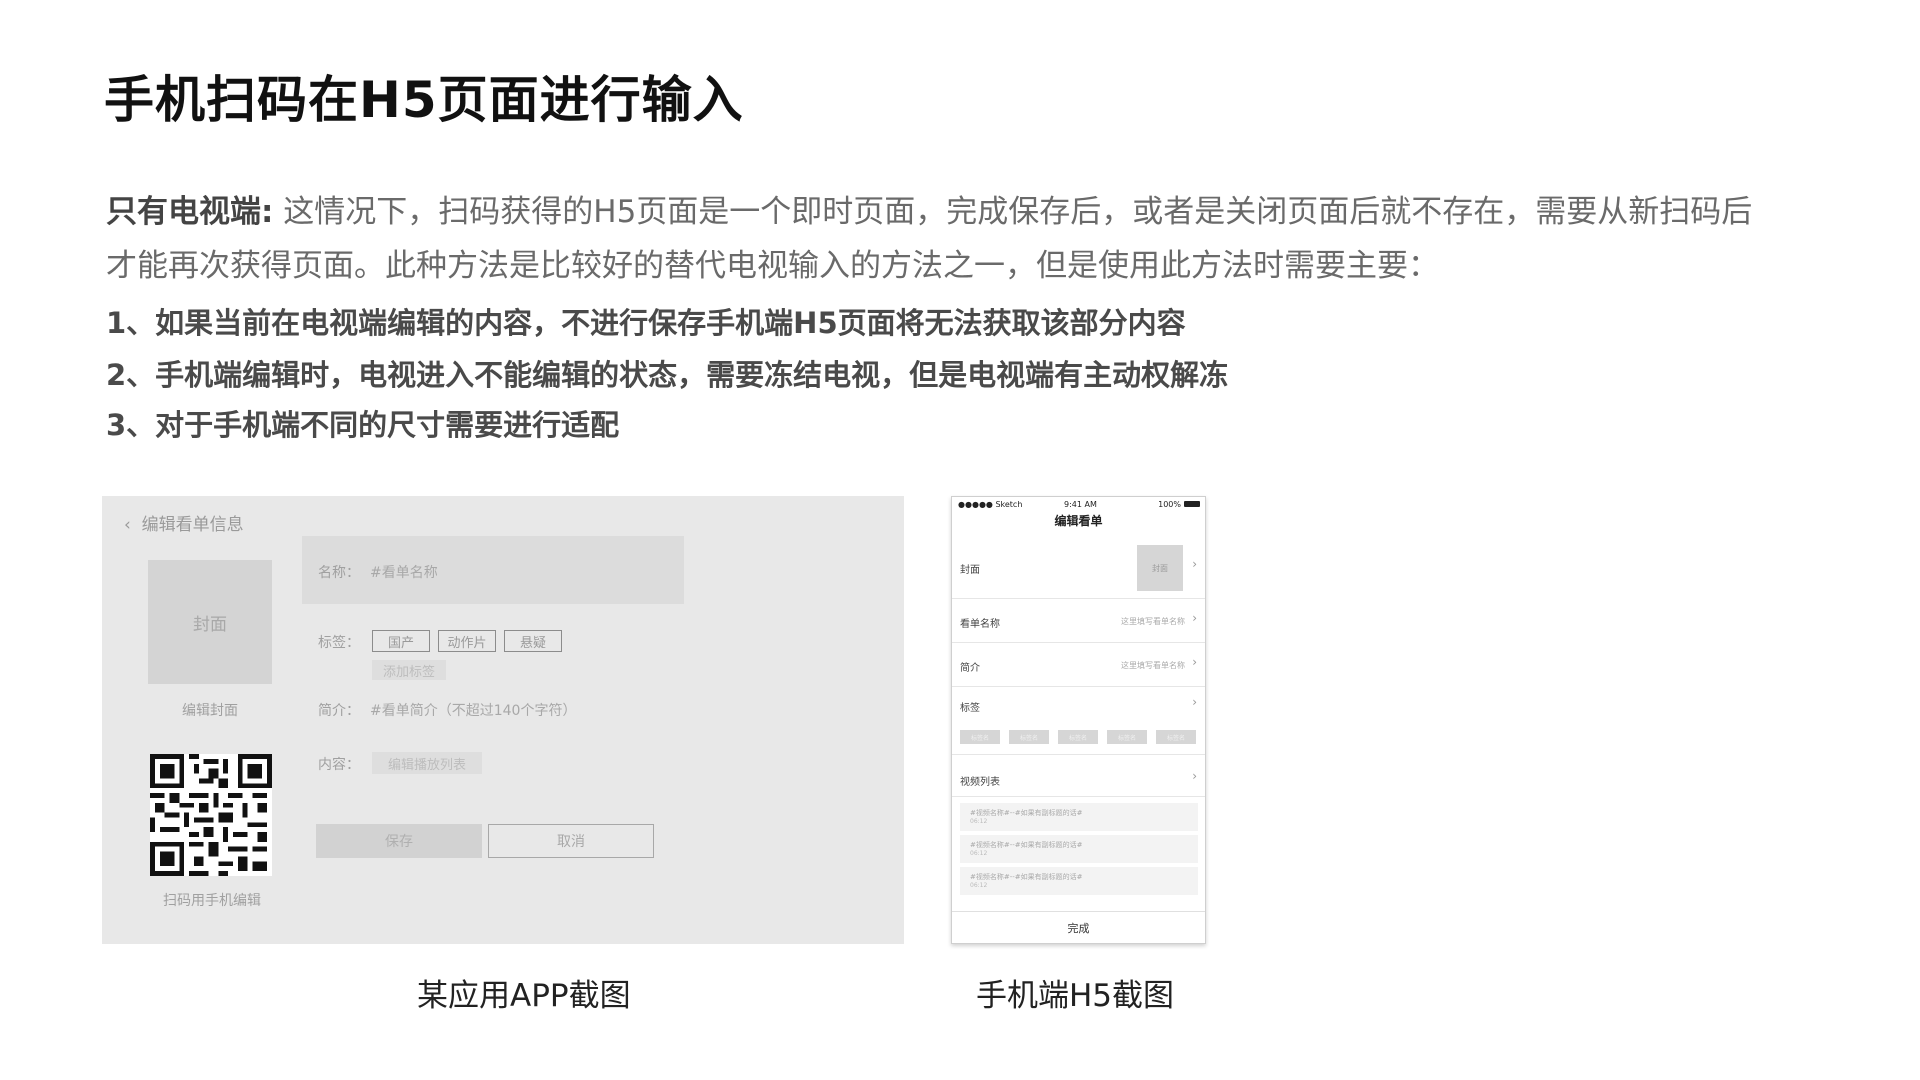 This screenshot has width=1920, height=1080. What do you see at coordinates (1192, 504) in the screenshot?
I see `battery-icon` at bounding box center [1192, 504].